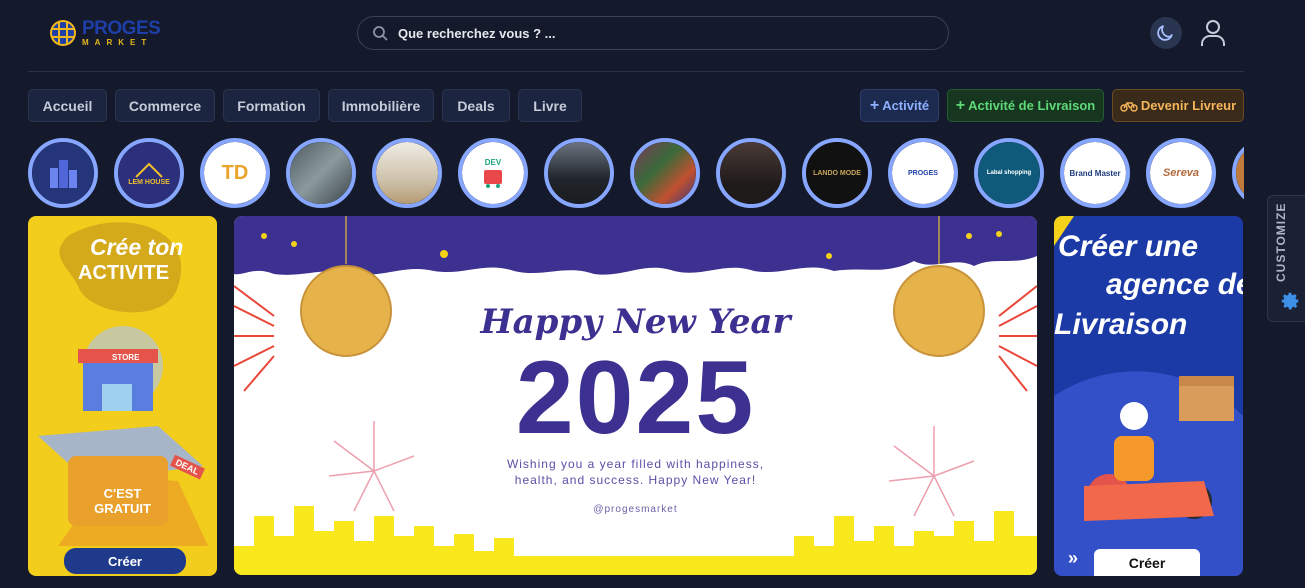 The width and height of the screenshot is (1305, 588). I want to click on nav-formation: Formation, so click(271, 105).